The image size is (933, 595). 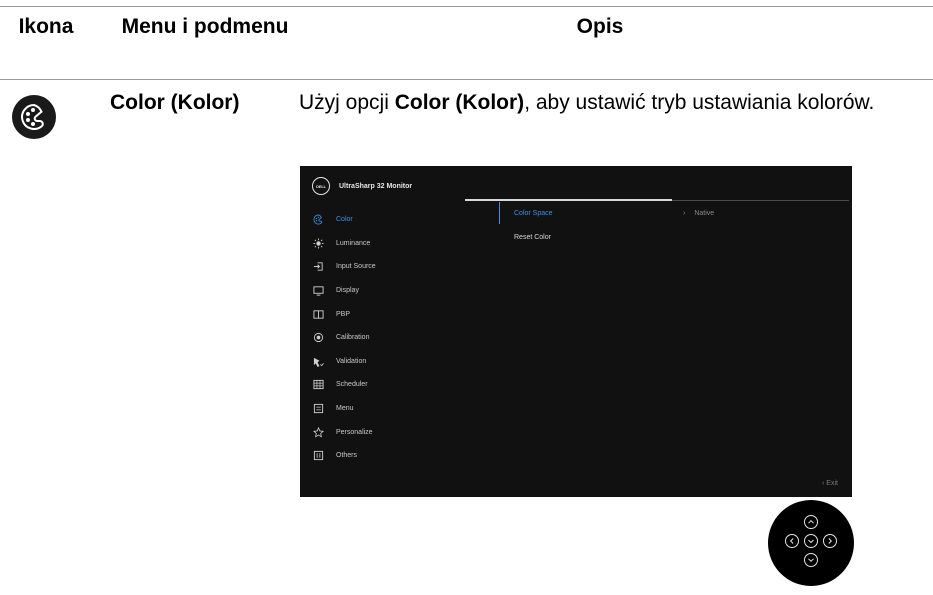 What do you see at coordinates (684, 213) in the screenshot?
I see `chevron-right-icon: ›` at bounding box center [684, 213].